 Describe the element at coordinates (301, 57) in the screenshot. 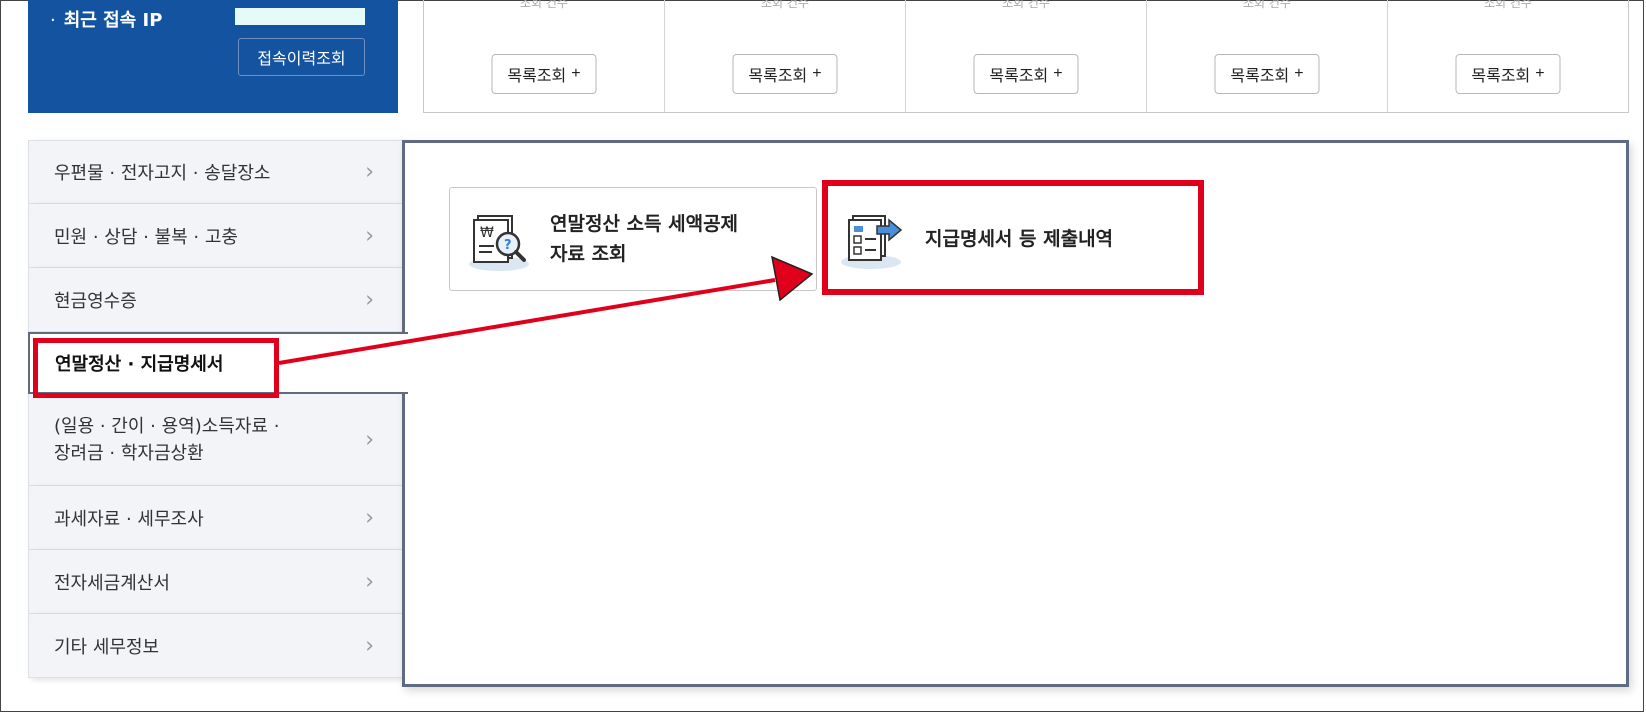

I see `access-history-button: 접속이력조회` at that location.